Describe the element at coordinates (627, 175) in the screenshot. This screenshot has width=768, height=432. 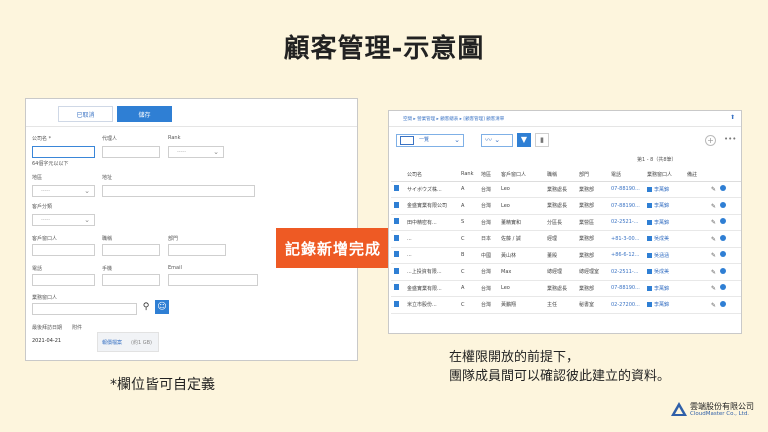
I see `column-header: 電話` at that location.